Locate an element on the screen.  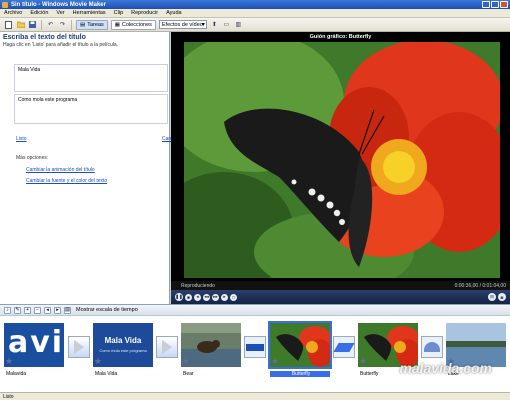
snapshot-icon: ◙ is located at coordinates (502, 297).